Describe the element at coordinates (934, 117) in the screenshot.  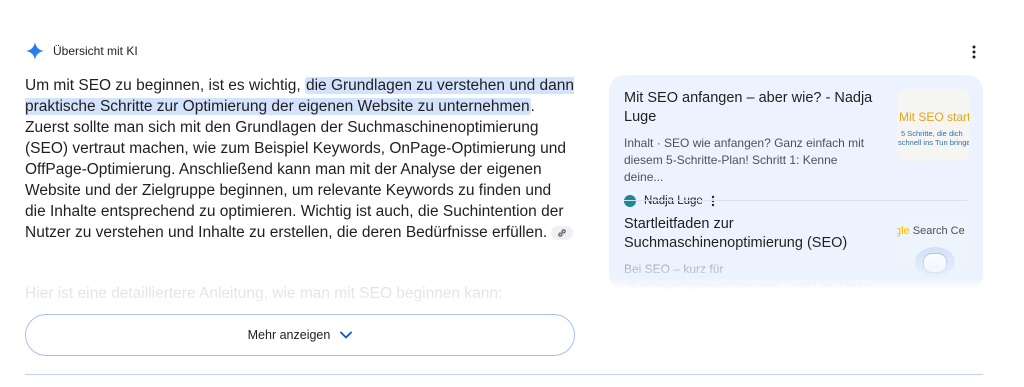
I see `thumbnail-title: Mit SEO starten` at that location.